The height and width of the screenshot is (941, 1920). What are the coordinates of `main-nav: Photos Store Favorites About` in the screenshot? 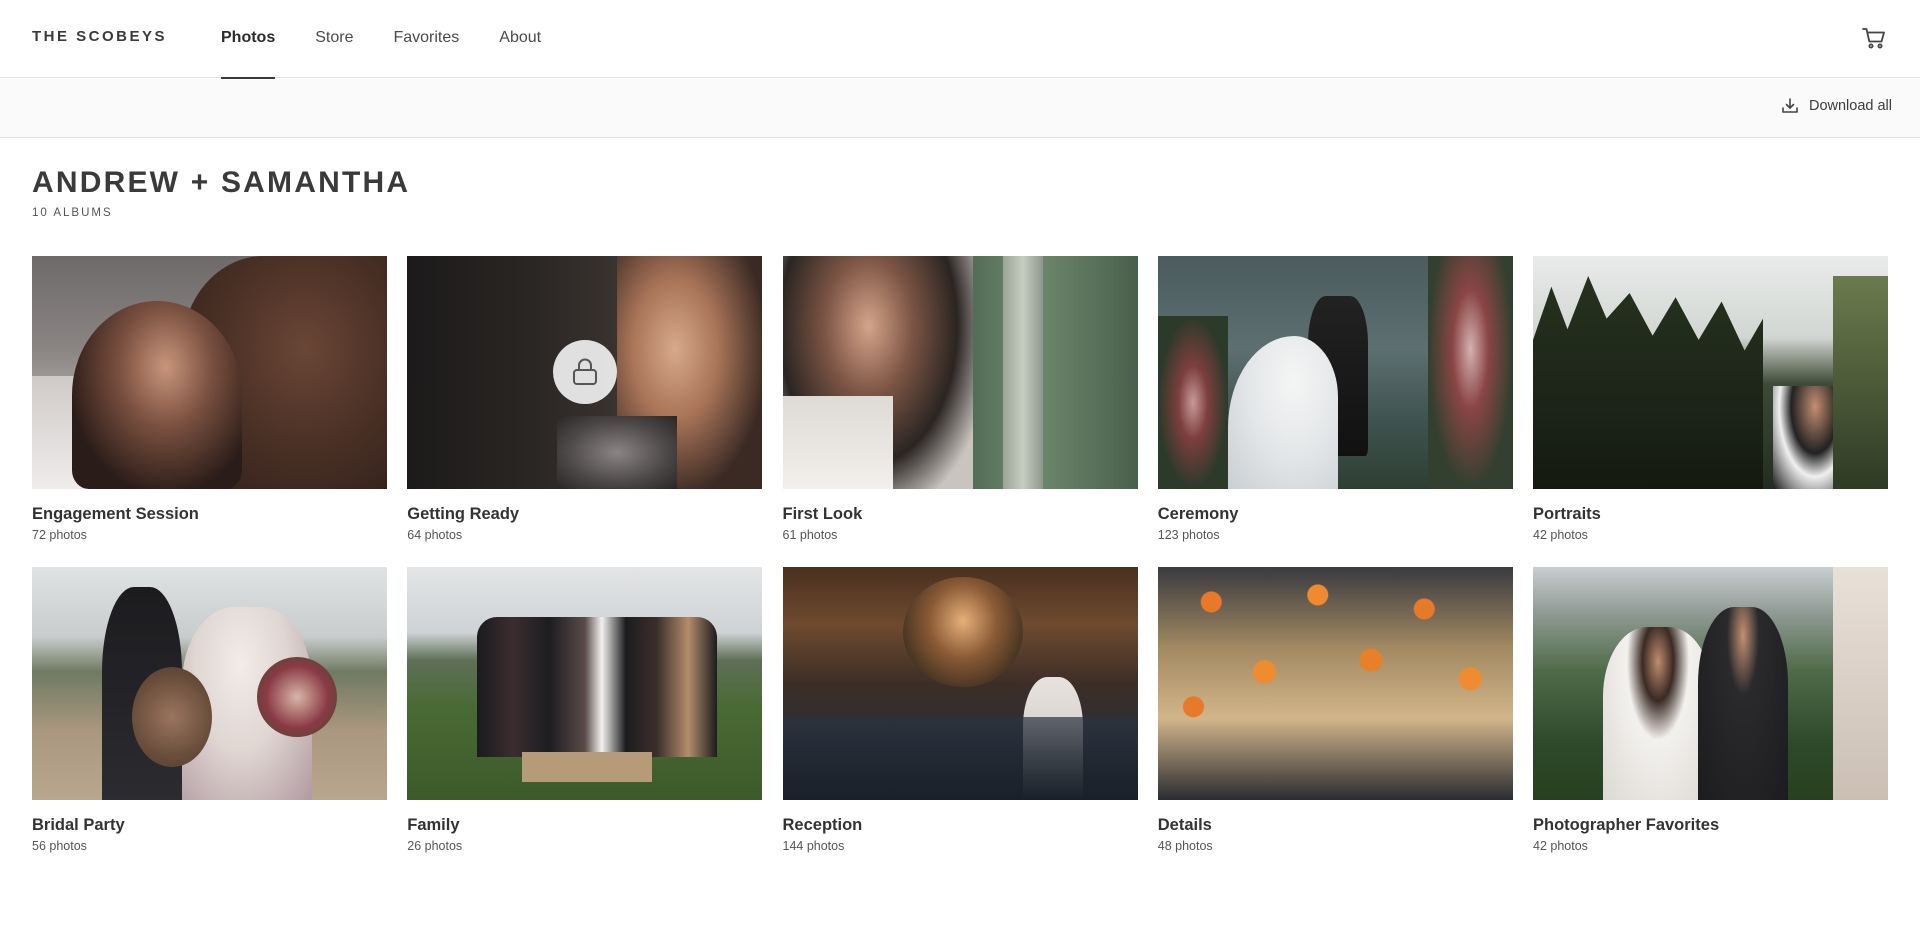 It's located at (401, 39).